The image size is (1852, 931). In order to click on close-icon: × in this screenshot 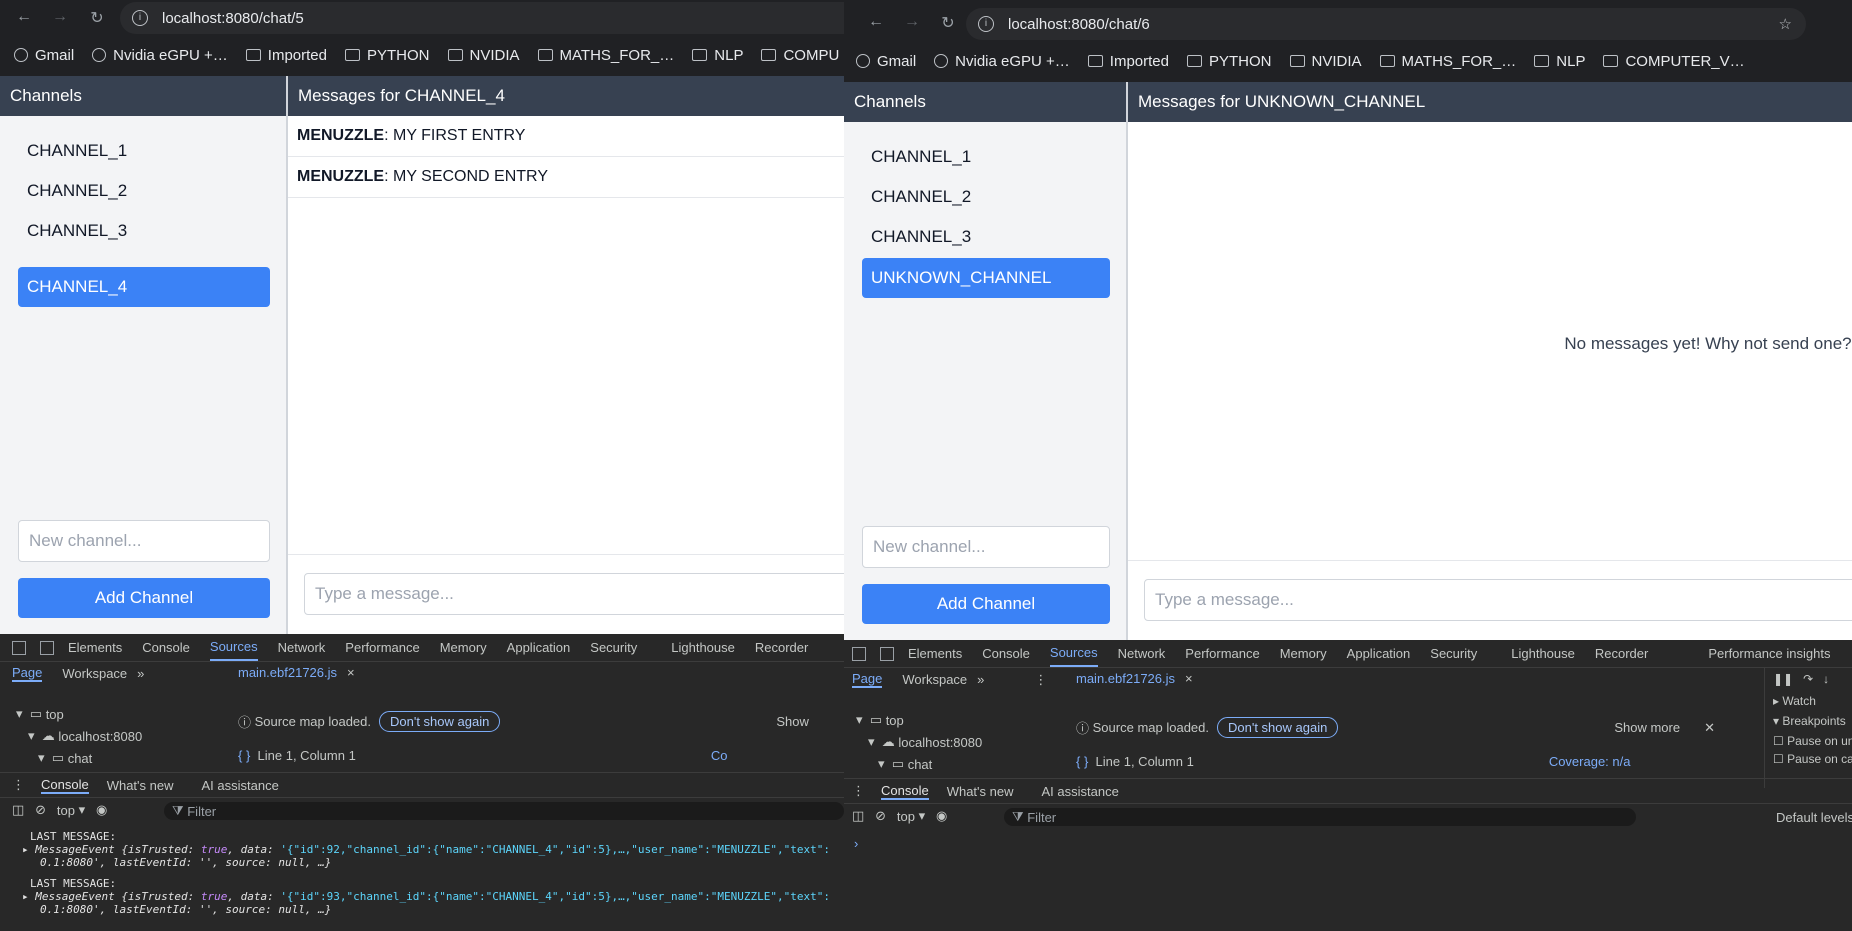, I will do `click(1189, 678)`.